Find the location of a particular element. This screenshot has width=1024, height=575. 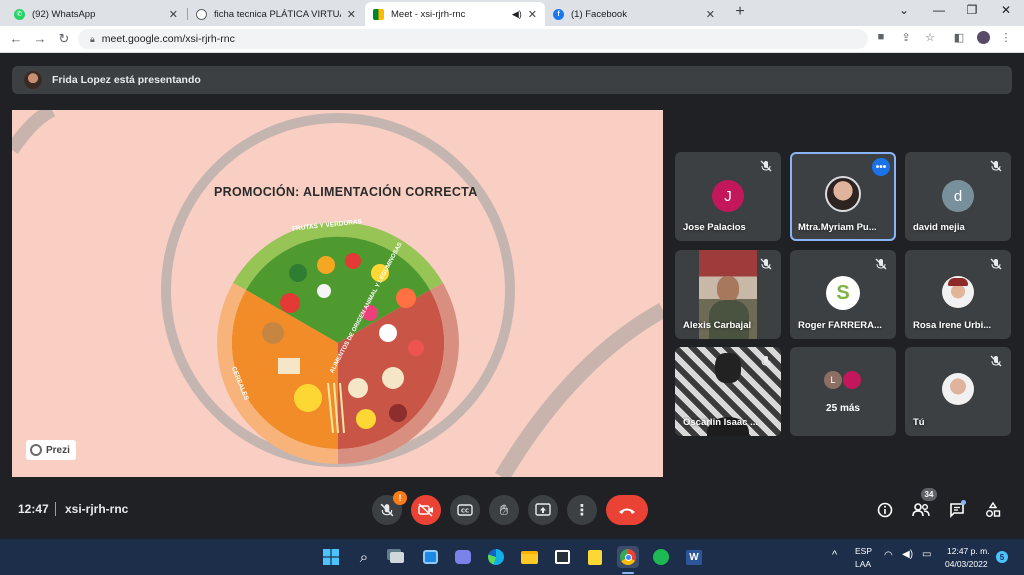

tab-ficha: ficha tecnica PLÁTICA VIRTUAL d ✕ is located at coordinates (276, 14).